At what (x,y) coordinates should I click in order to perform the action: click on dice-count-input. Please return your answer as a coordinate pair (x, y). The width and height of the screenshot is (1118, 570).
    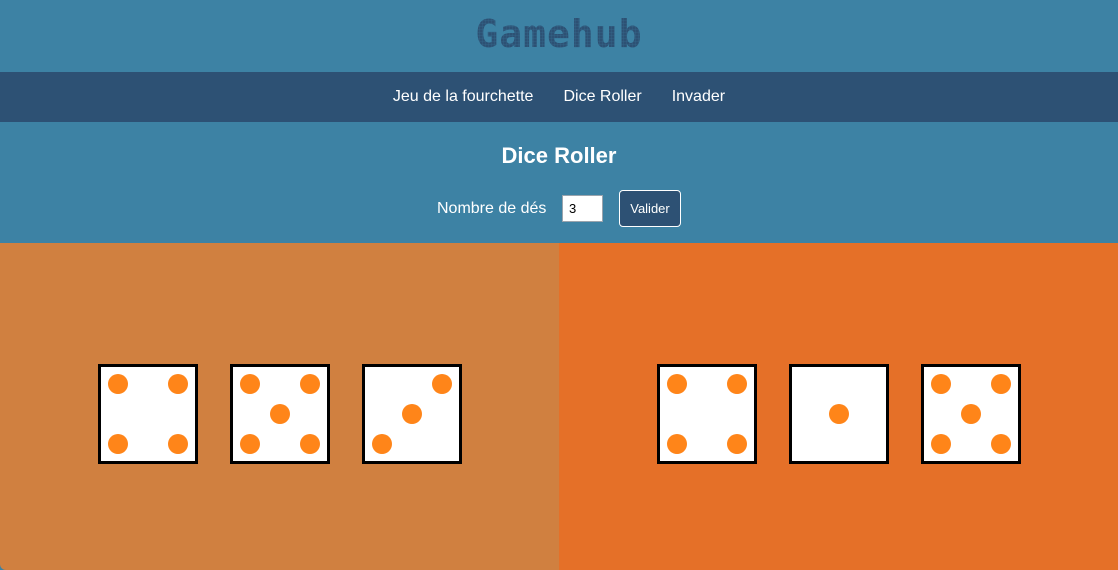
    Looking at the image, I should click on (582, 208).